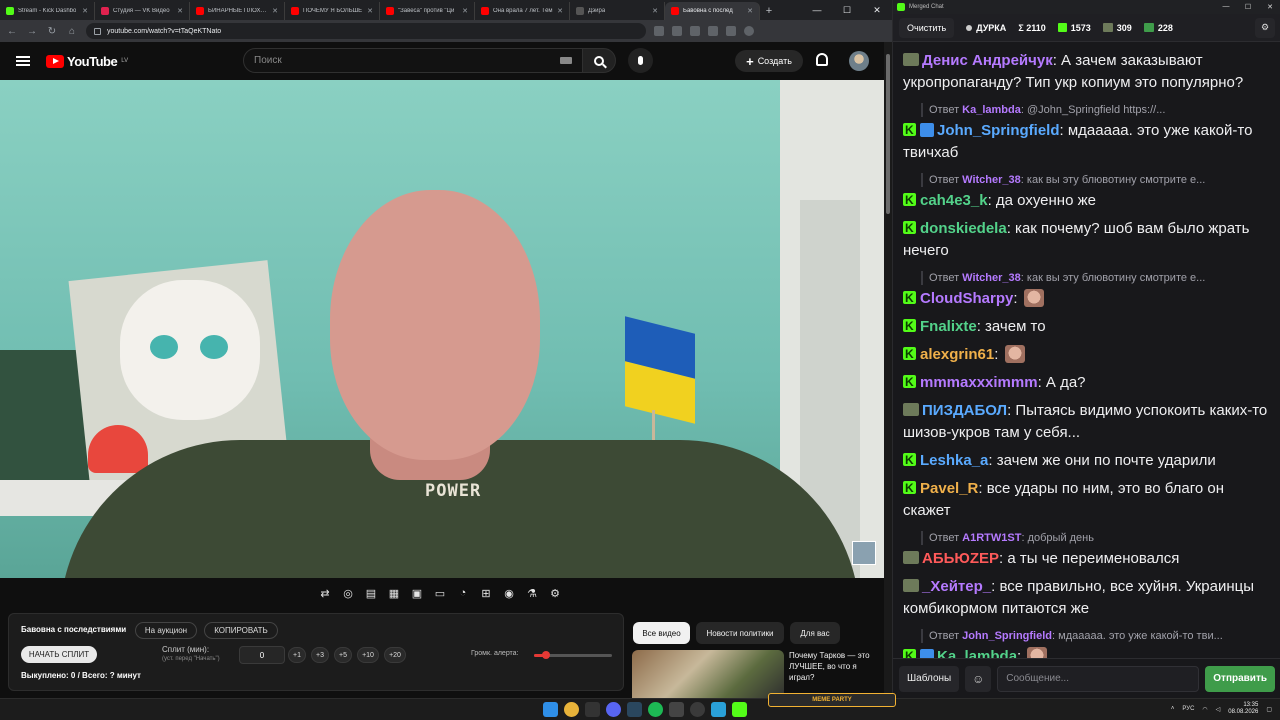 The image size is (1280, 720). I want to click on menu-icon, so click(23, 61).